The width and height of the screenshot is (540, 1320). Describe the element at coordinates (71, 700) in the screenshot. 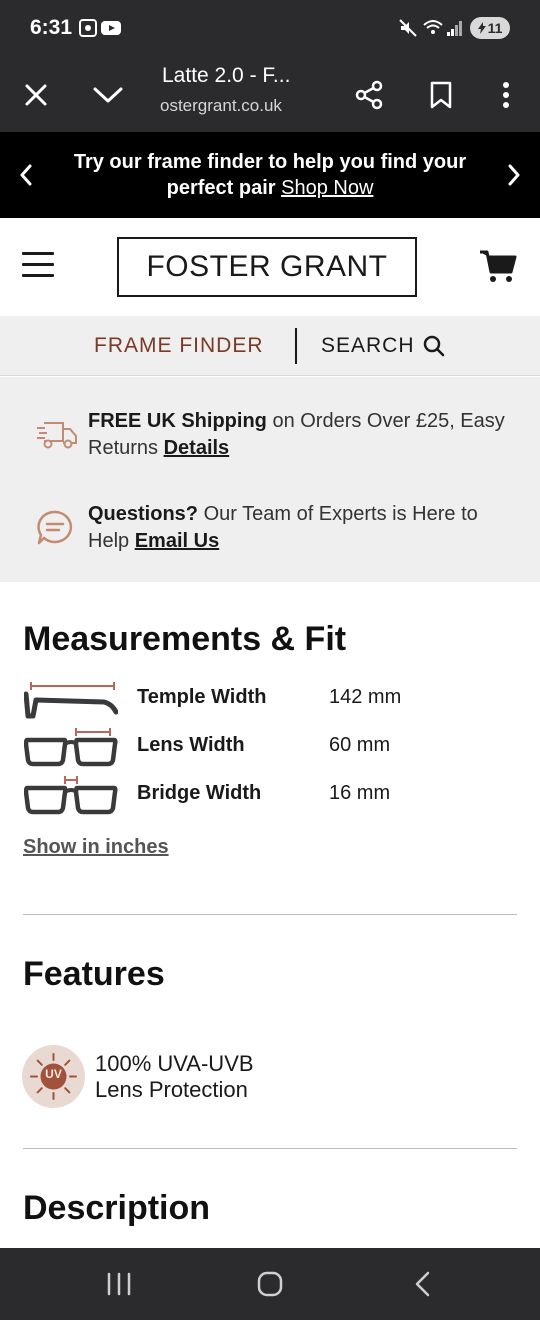

I see `temple-width-icon` at that location.